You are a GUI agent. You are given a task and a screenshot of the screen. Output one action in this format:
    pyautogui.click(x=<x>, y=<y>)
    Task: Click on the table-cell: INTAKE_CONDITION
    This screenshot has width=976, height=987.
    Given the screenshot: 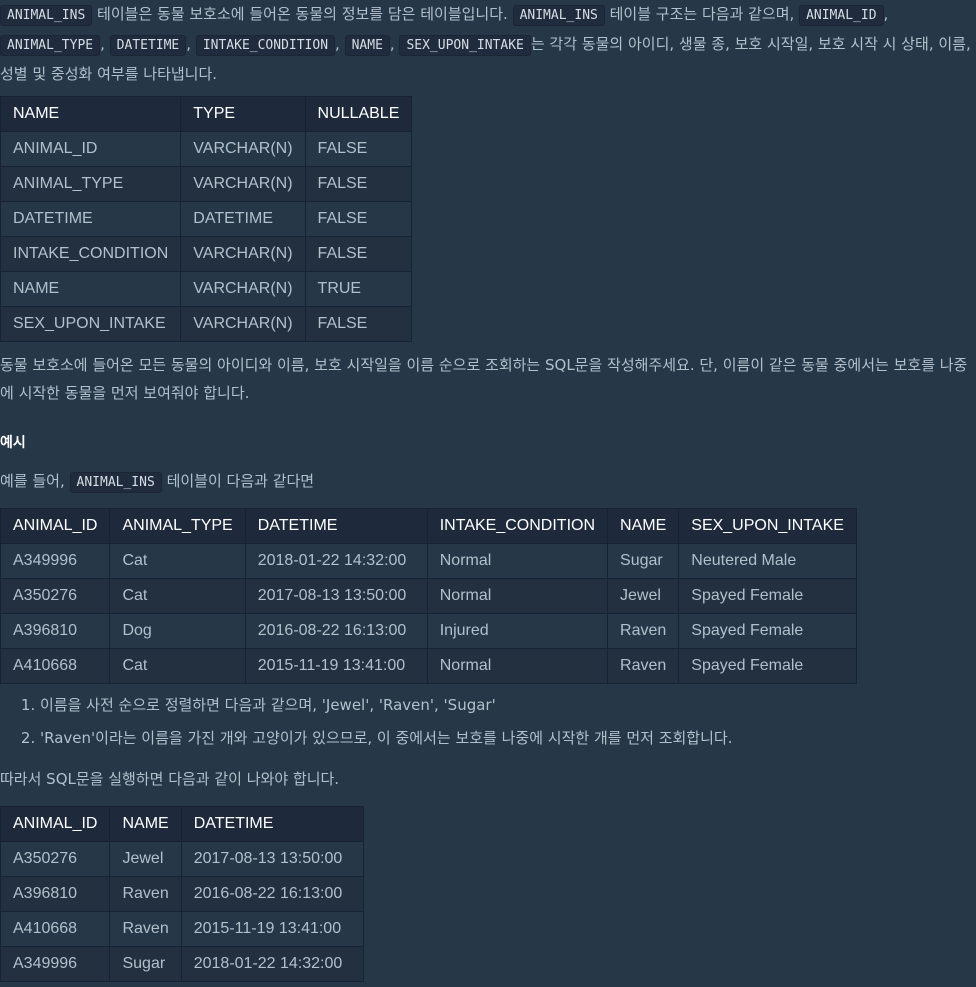 What is the action you would take?
    pyautogui.click(x=91, y=254)
    